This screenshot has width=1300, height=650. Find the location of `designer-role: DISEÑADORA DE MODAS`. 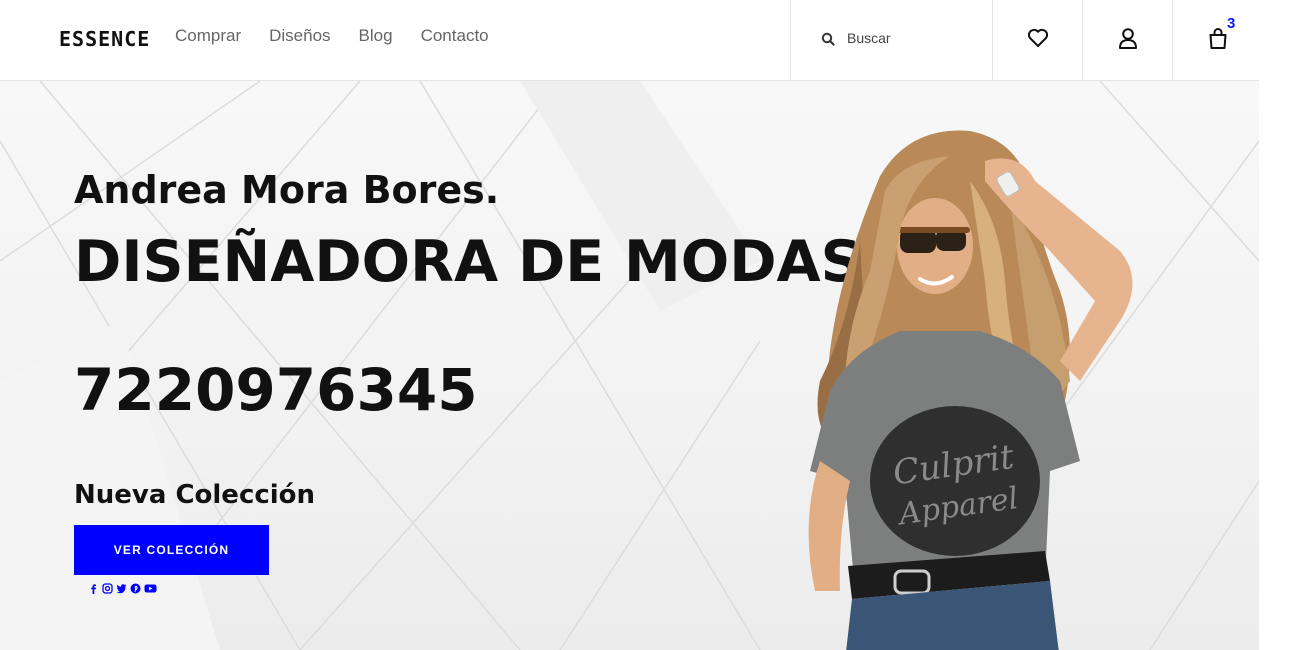

designer-role: DISEÑADORA DE MODAS is located at coordinates (468, 262).